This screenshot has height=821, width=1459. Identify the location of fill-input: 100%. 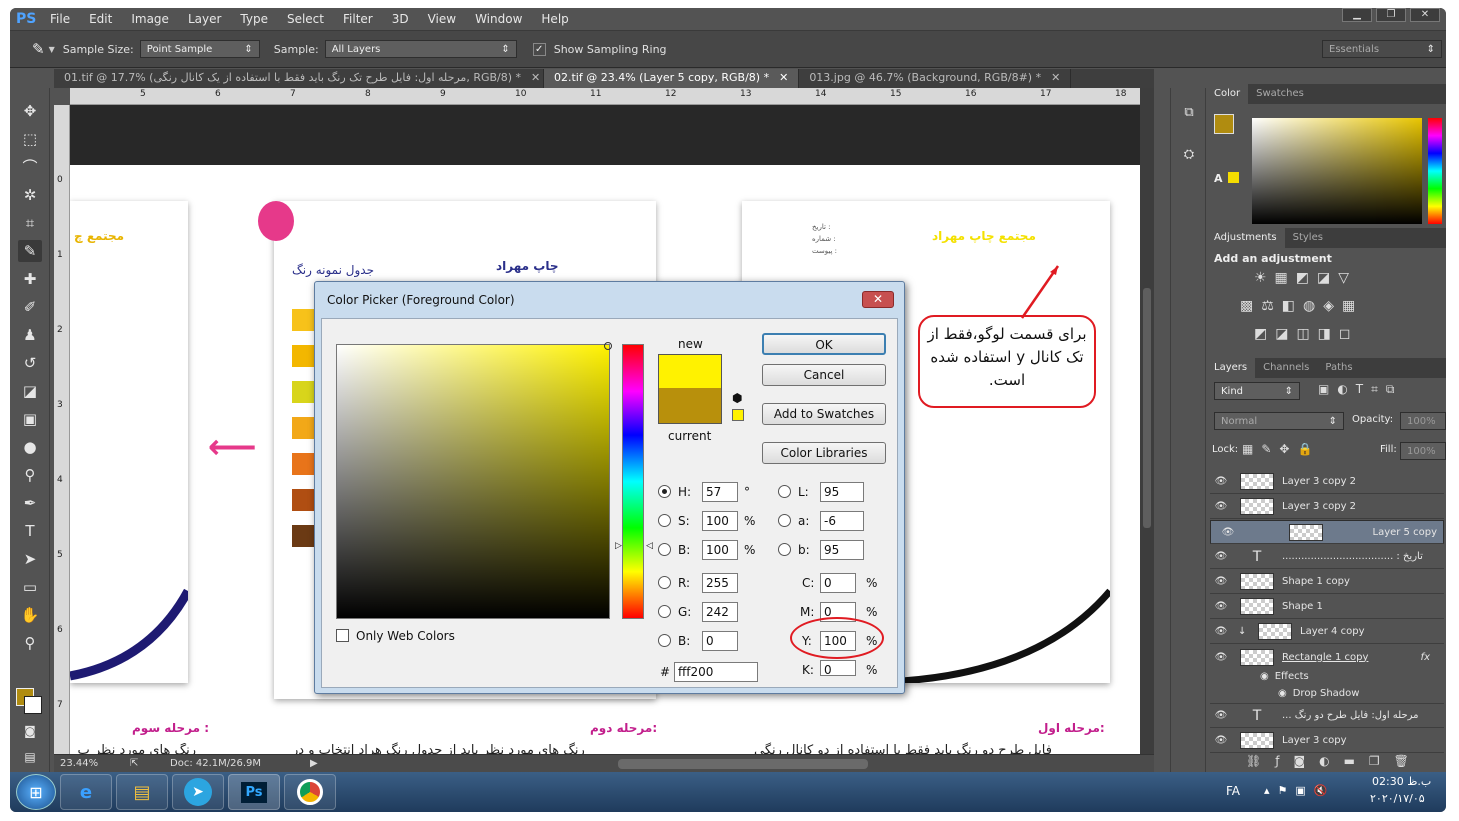
(1423, 451).